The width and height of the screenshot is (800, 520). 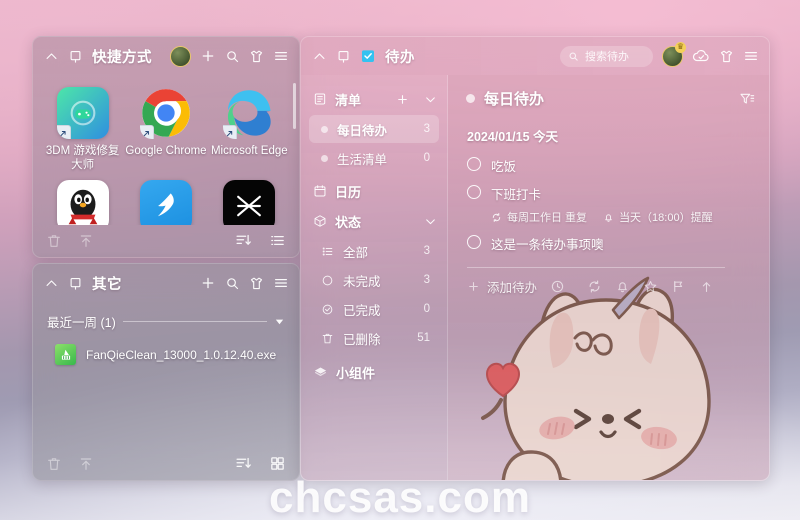 I want to click on filter-icon, so click(x=747, y=99).